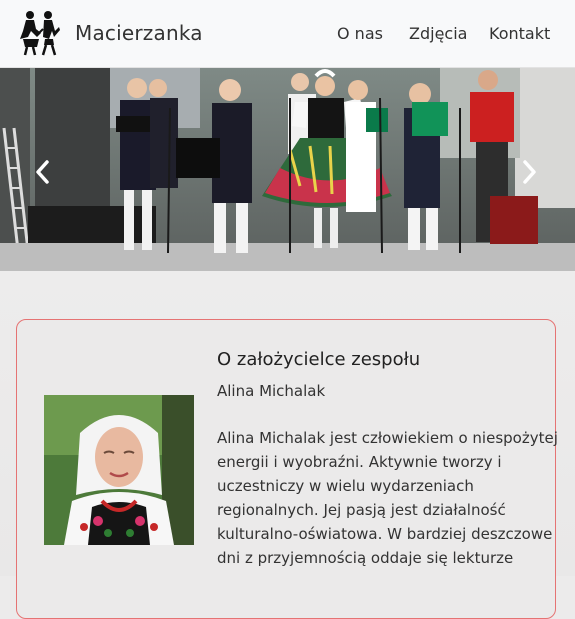 This screenshot has width=575, height=619. I want to click on bio-line: energii i wyobraźni. Aktywnie tworzy i, so click(359, 462).